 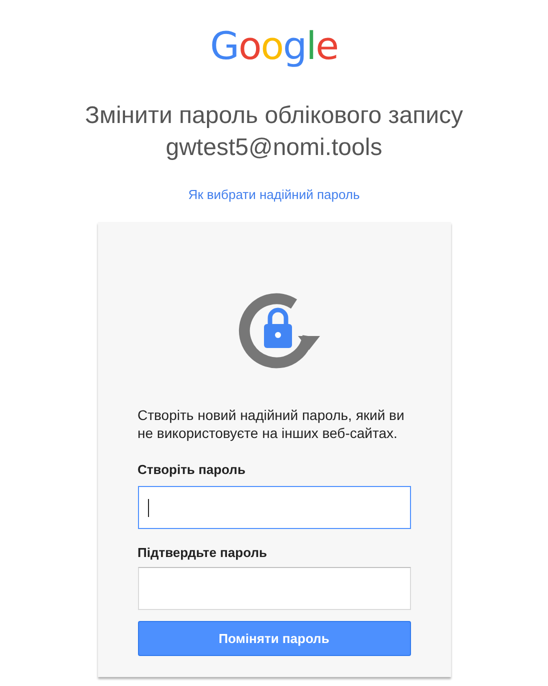 What do you see at coordinates (274, 194) in the screenshot?
I see `help-link: Як вибрати надійний пароль` at bounding box center [274, 194].